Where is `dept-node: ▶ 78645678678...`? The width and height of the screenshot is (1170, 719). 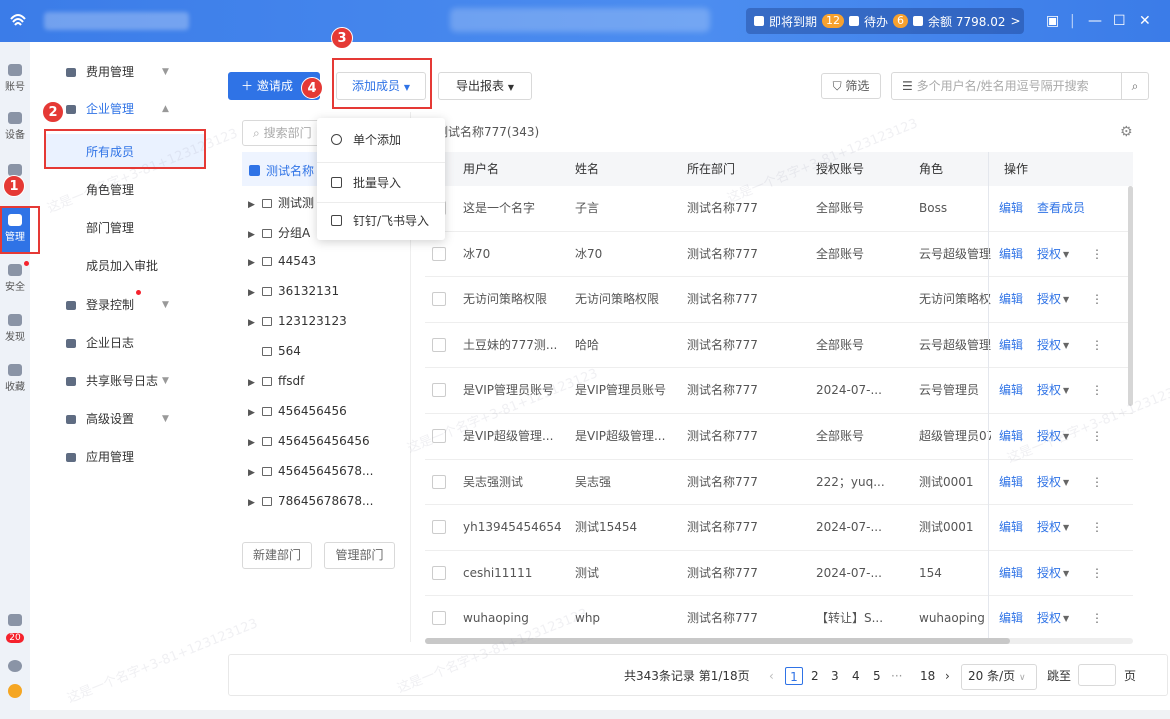 dept-node: ▶ 78645678678... is located at coordinates (310, 501).